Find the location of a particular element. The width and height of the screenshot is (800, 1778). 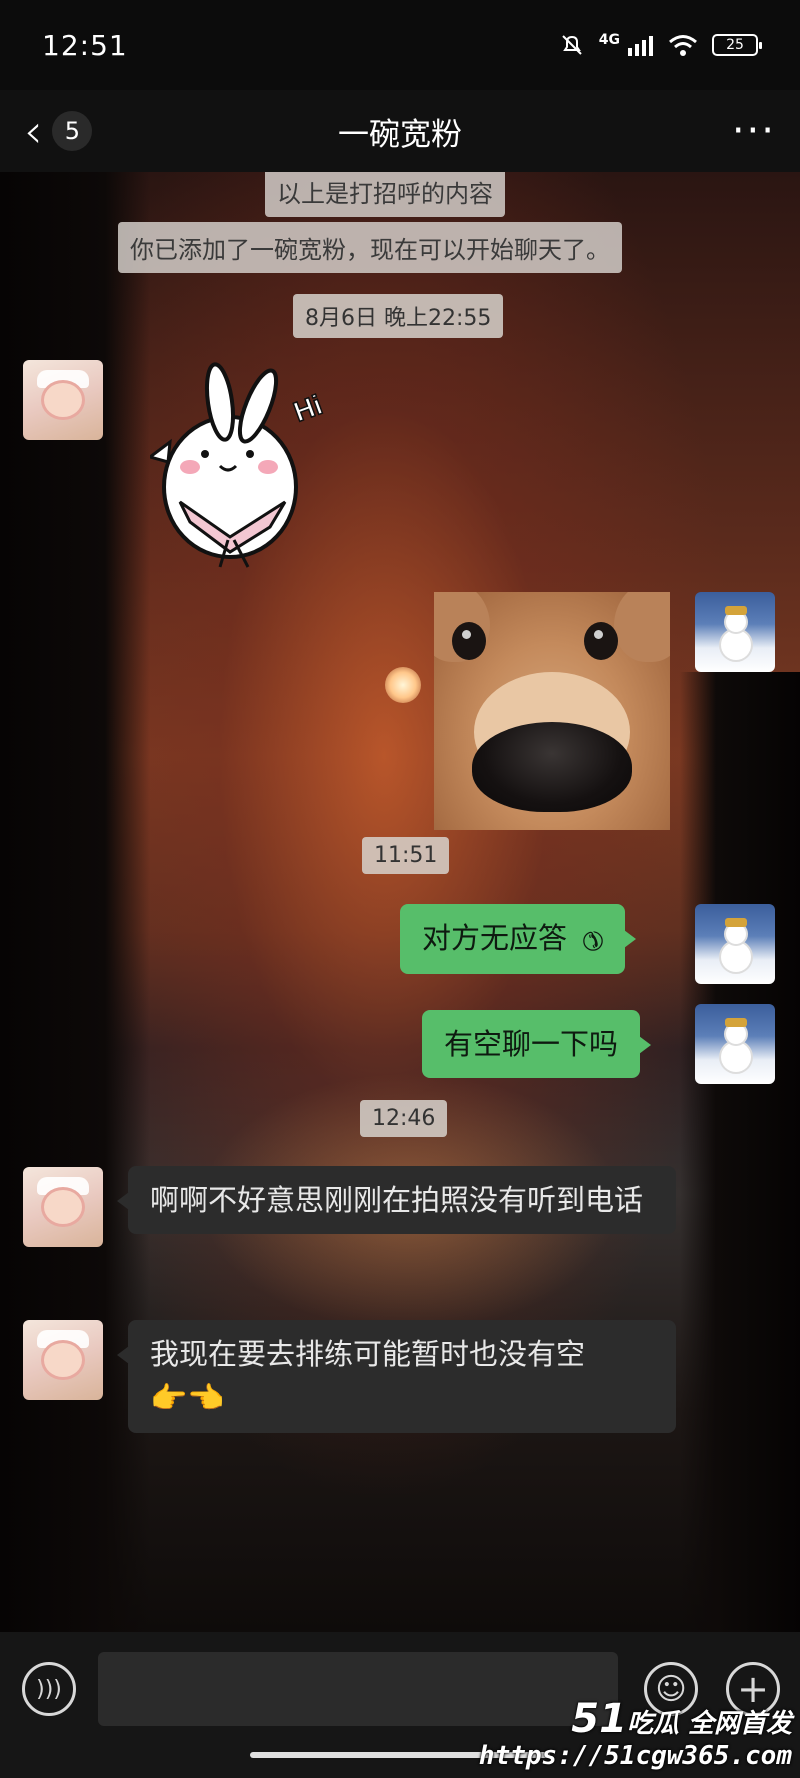

network-label: 4G is located at coordinates (609, 40).